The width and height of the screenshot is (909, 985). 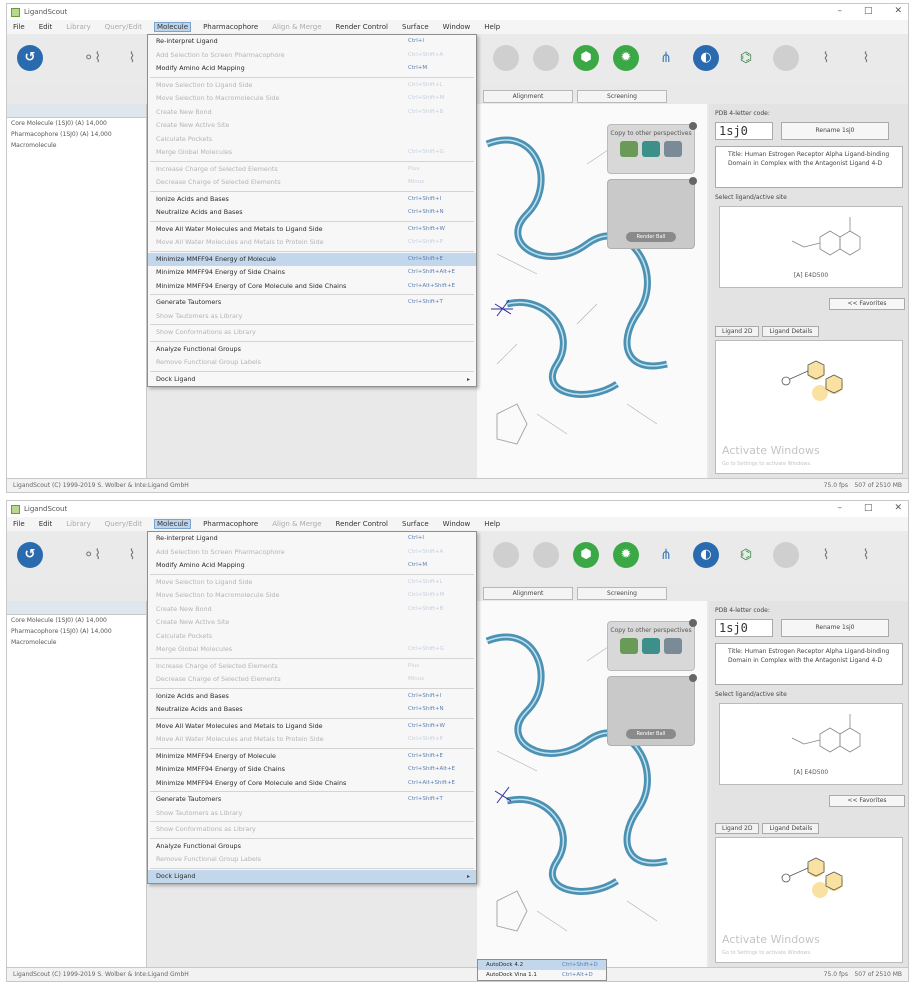 What do you see at coordinates (693, 678) in the screenshot?
I see `close-icon` at bounding box center [693, 678].